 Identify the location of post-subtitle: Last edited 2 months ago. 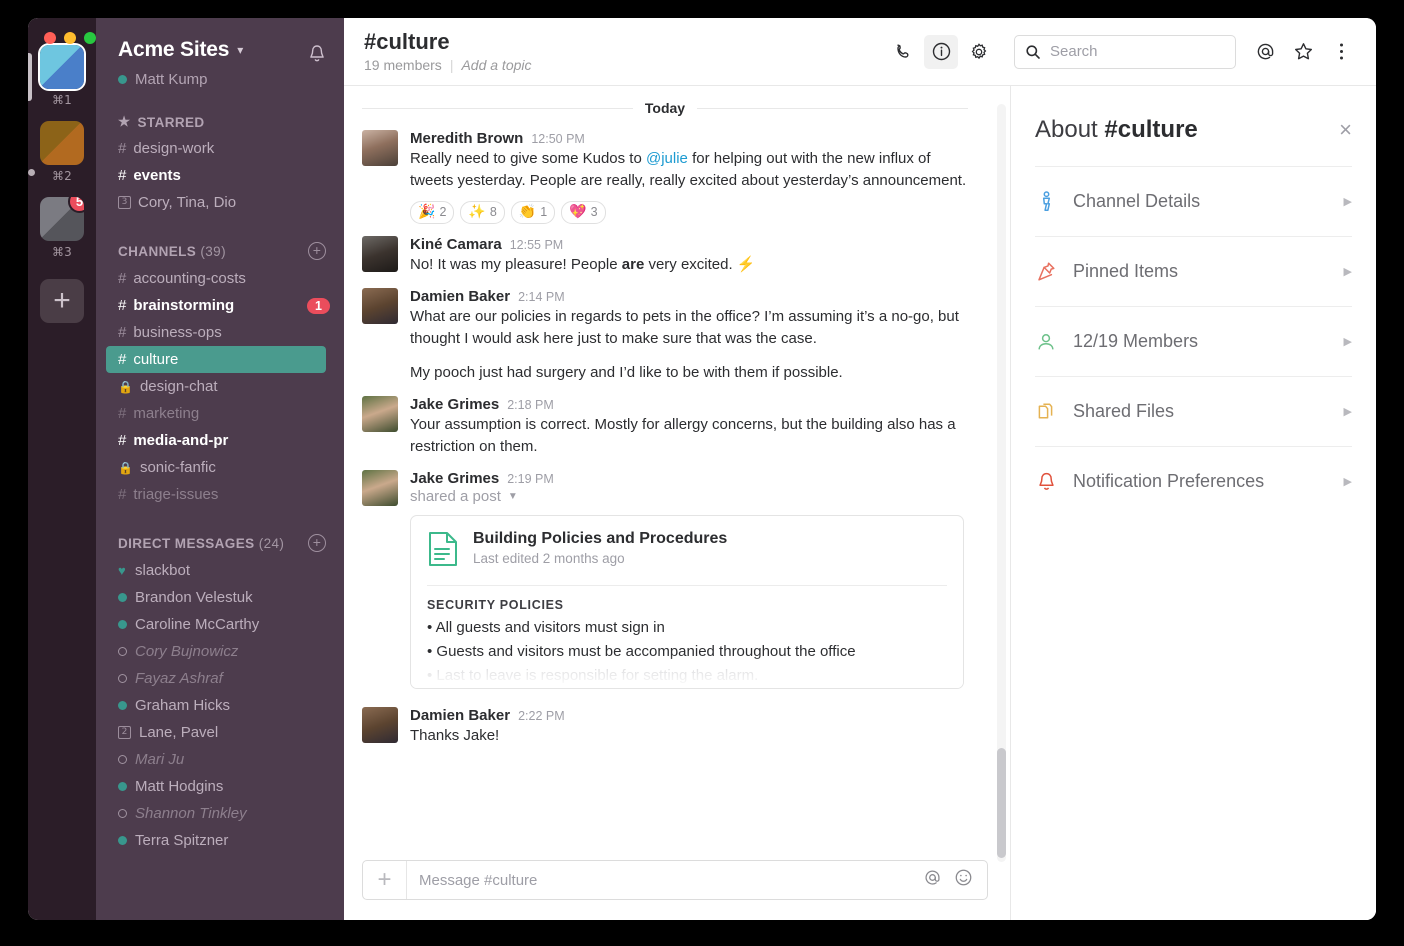
(549, 559).